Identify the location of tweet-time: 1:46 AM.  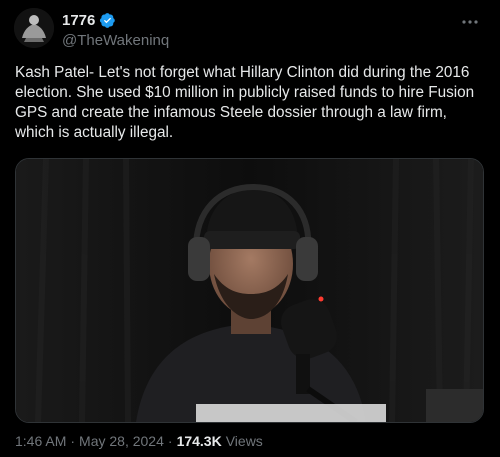
(40, 441).